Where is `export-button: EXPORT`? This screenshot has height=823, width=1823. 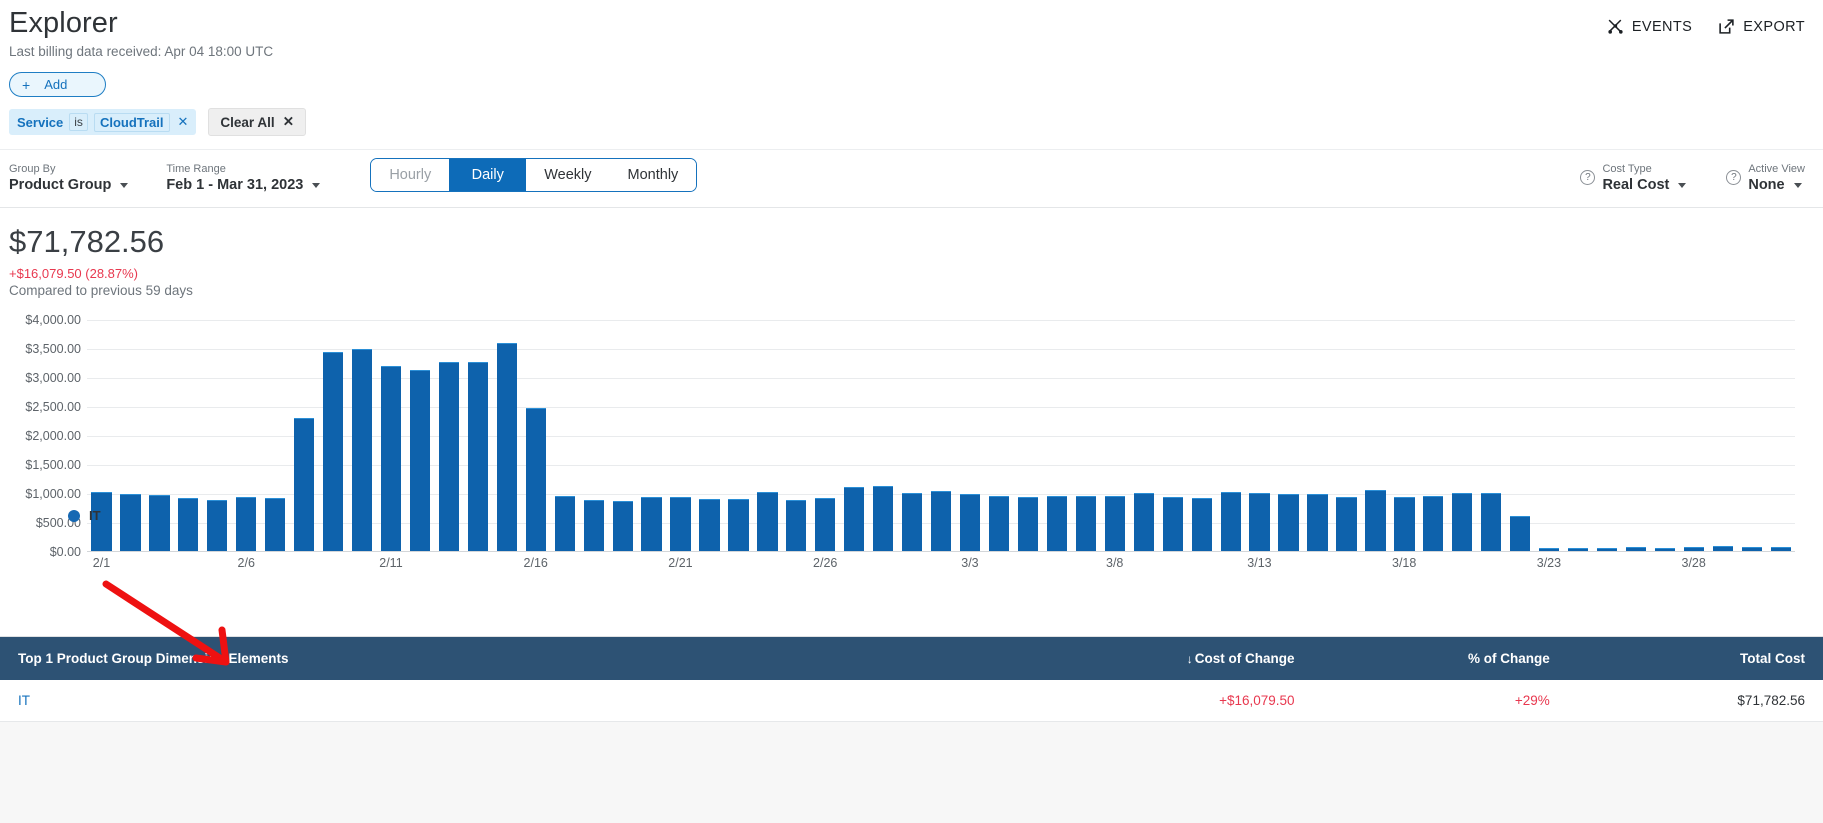 export-button: EXPORT is located at coordinates (1761, 26).